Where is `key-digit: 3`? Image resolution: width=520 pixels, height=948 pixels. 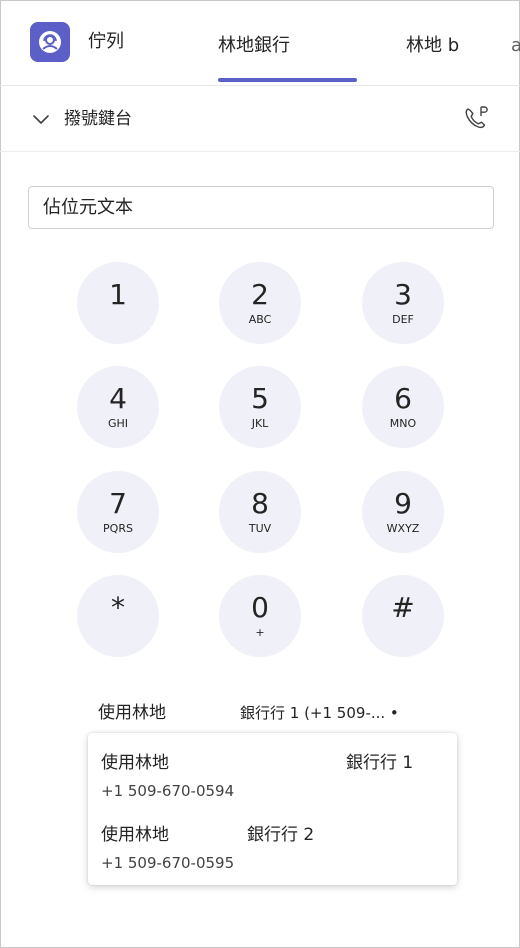 key-digit: 3 is located at coordinates (403, 294).